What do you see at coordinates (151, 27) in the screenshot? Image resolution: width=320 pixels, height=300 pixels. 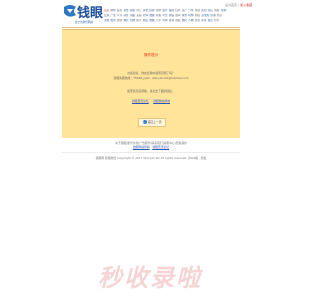 I see `header-divider` at bounding box center [151, 27].